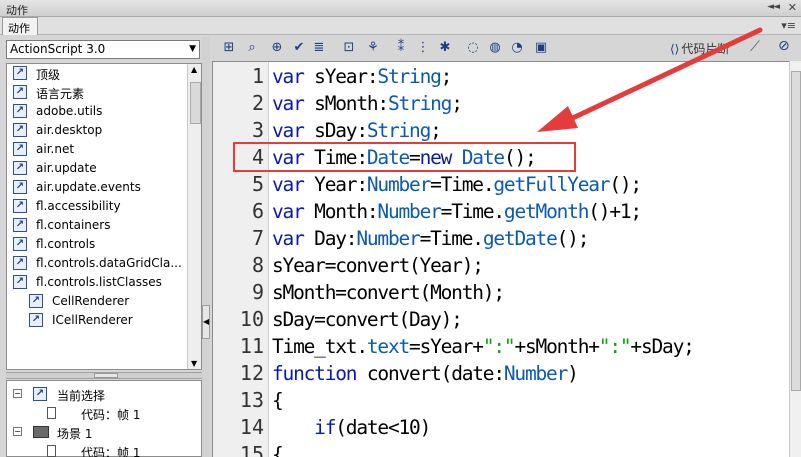  What do you see at coordinates (615, 346) in the screenshot?
I see `code-token: ":"` at bounding box center [615, 346].